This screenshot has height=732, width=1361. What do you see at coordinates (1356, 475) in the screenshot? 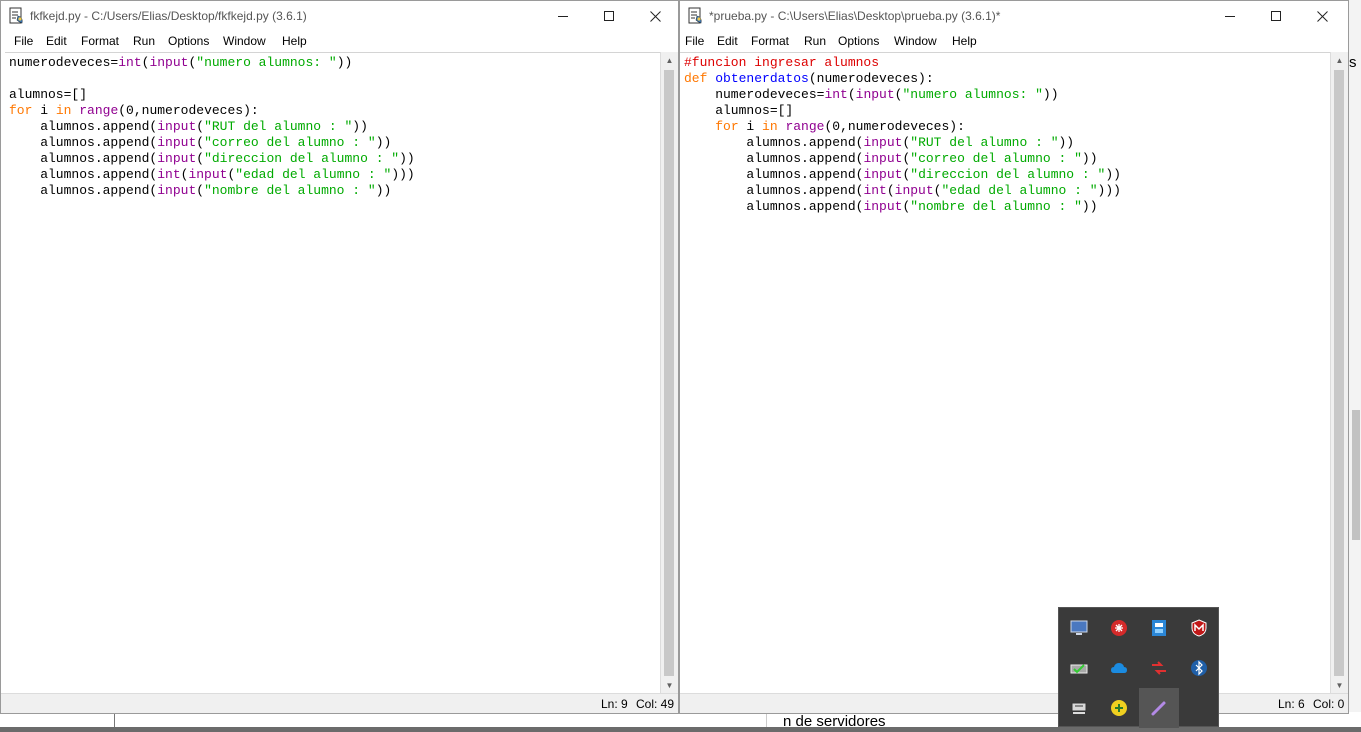
I see `background-scroll-thumb` at bounding box center [1356, 475].